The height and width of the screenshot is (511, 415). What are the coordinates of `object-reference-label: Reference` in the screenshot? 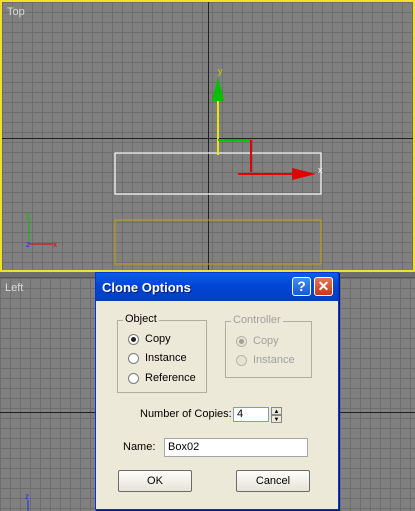 It's located at (170, 378).